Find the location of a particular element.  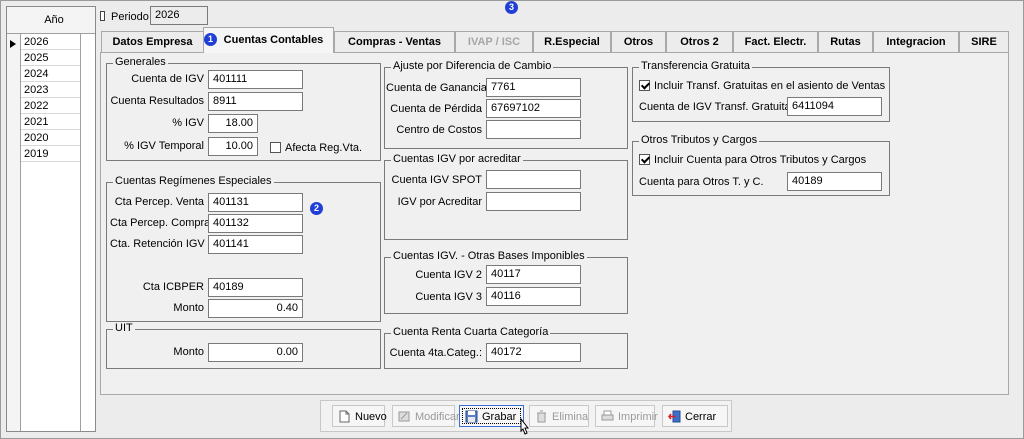

igv-acreditar-field is located at coordinates (533, 201).